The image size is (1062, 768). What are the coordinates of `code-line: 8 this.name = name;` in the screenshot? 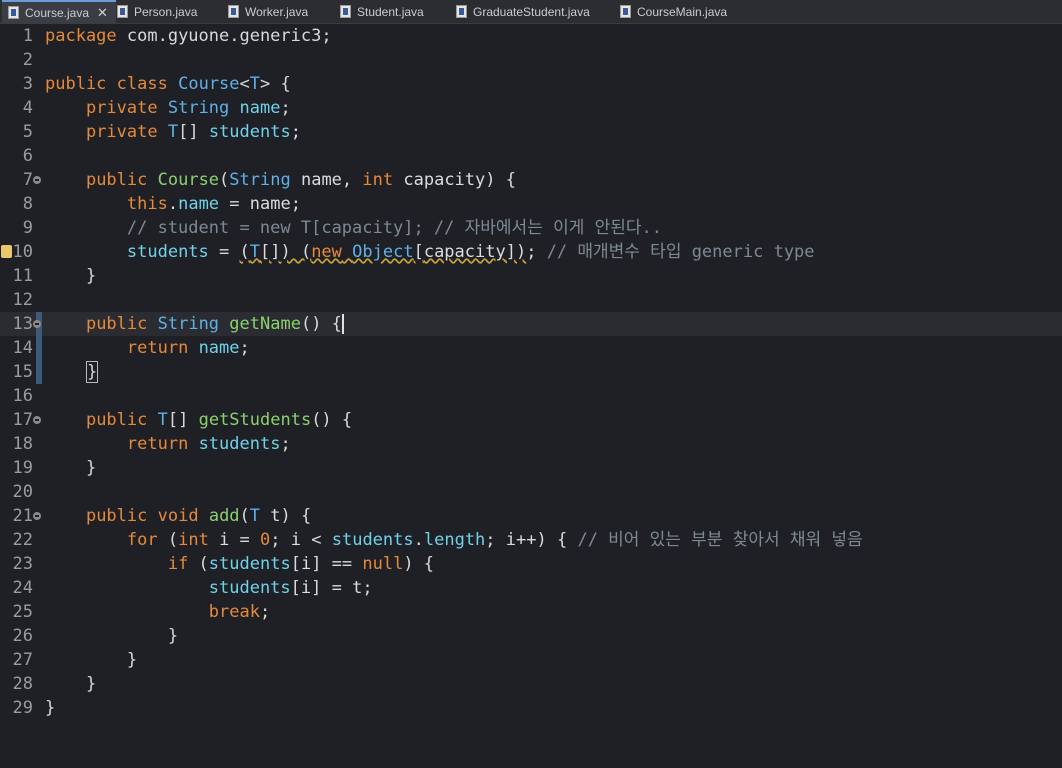 It's located at (531, 204).